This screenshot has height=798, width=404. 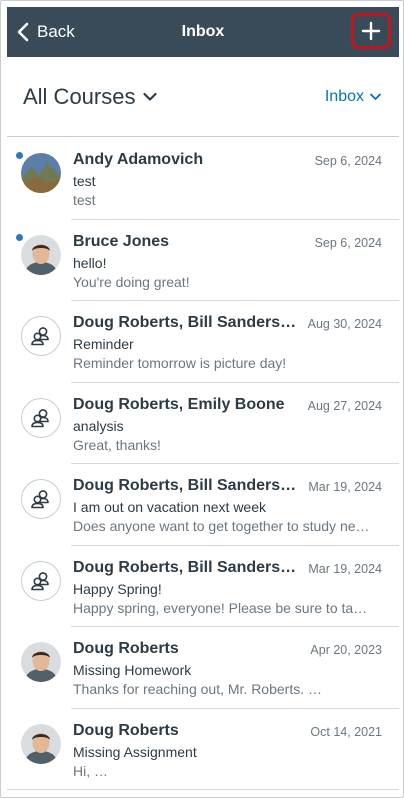 I want to click on conversation-row: Andy Adamovich Sep 6, 2024 test test, so click(x=203, y=179).